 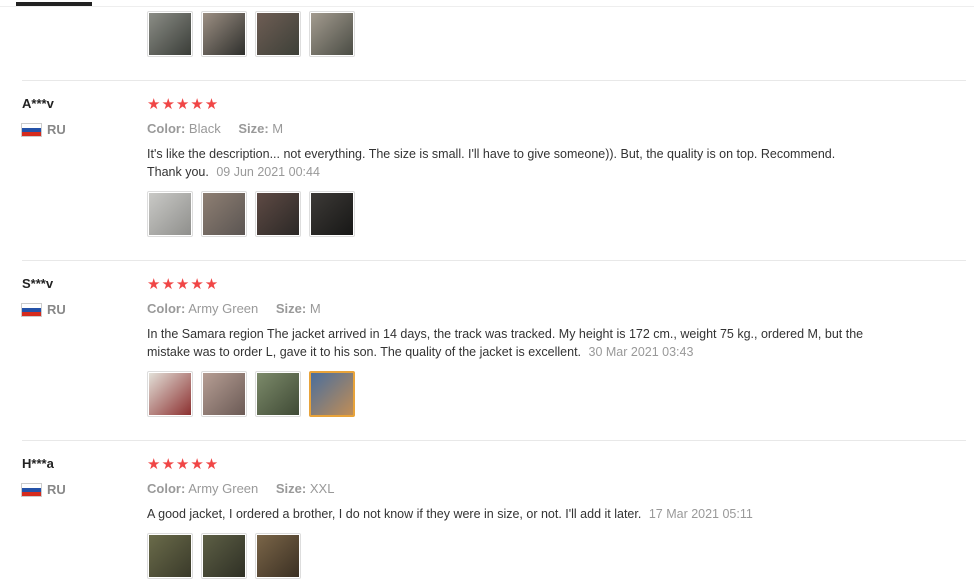 What do you see at coordinates (268, 172) in the screenshot?
I see `review-date: 09 Jun 2021 00:44` at bounding box center [268, 172].